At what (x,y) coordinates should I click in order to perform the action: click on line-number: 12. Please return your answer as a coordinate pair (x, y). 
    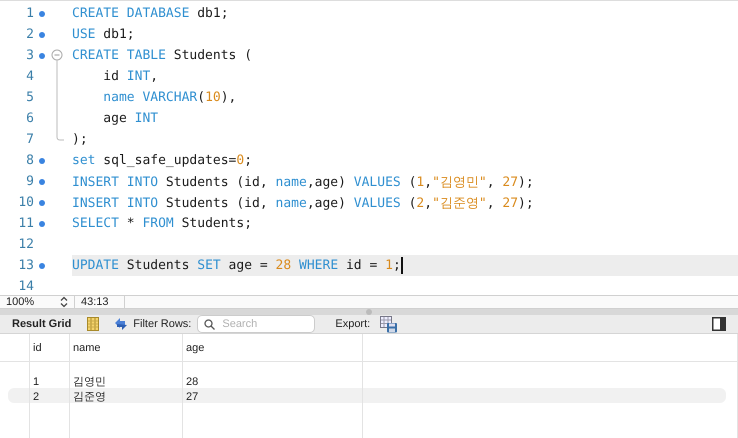
    Looking at the image, I should click on (25, 244).